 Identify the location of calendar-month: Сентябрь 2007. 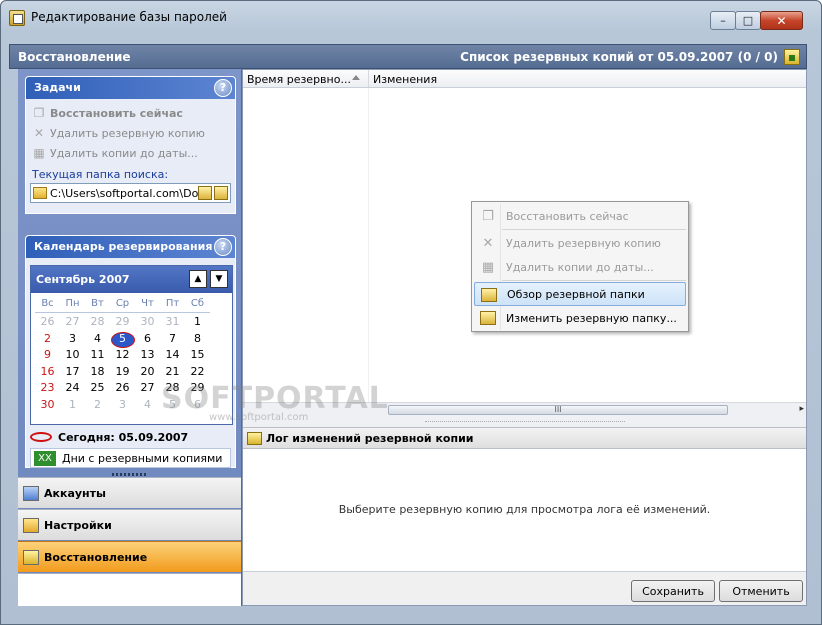
(83, 279).